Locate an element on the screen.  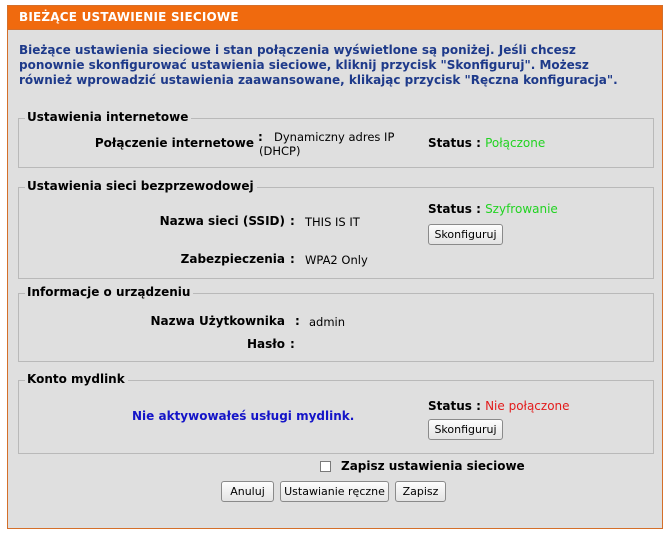
manual-setup-button: Ustawianie ręczne is located at coordinates (334, 491).